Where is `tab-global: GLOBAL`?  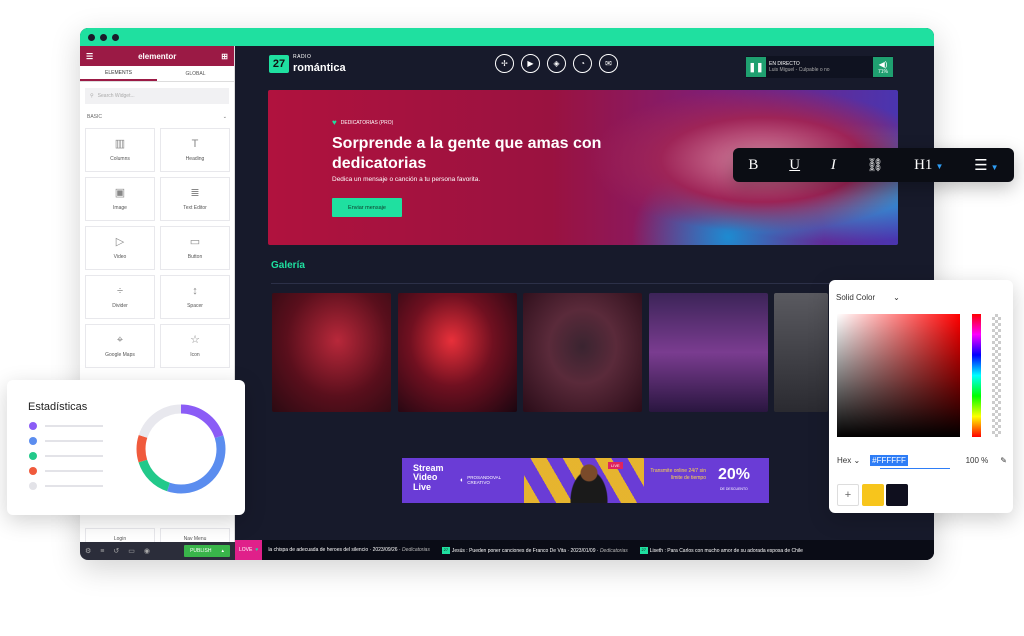 tab-global: GLOBAL is located at coordinates (195, 73).